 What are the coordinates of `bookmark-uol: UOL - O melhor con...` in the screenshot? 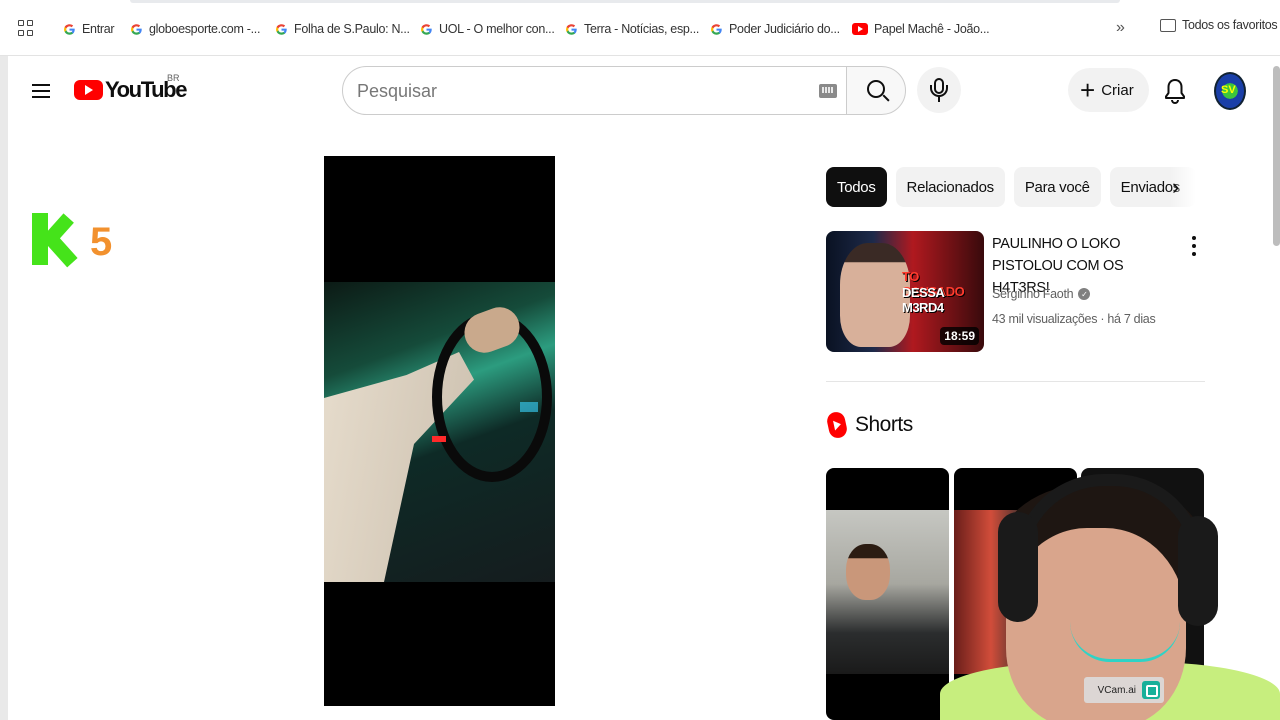 It's located at (487, 29).